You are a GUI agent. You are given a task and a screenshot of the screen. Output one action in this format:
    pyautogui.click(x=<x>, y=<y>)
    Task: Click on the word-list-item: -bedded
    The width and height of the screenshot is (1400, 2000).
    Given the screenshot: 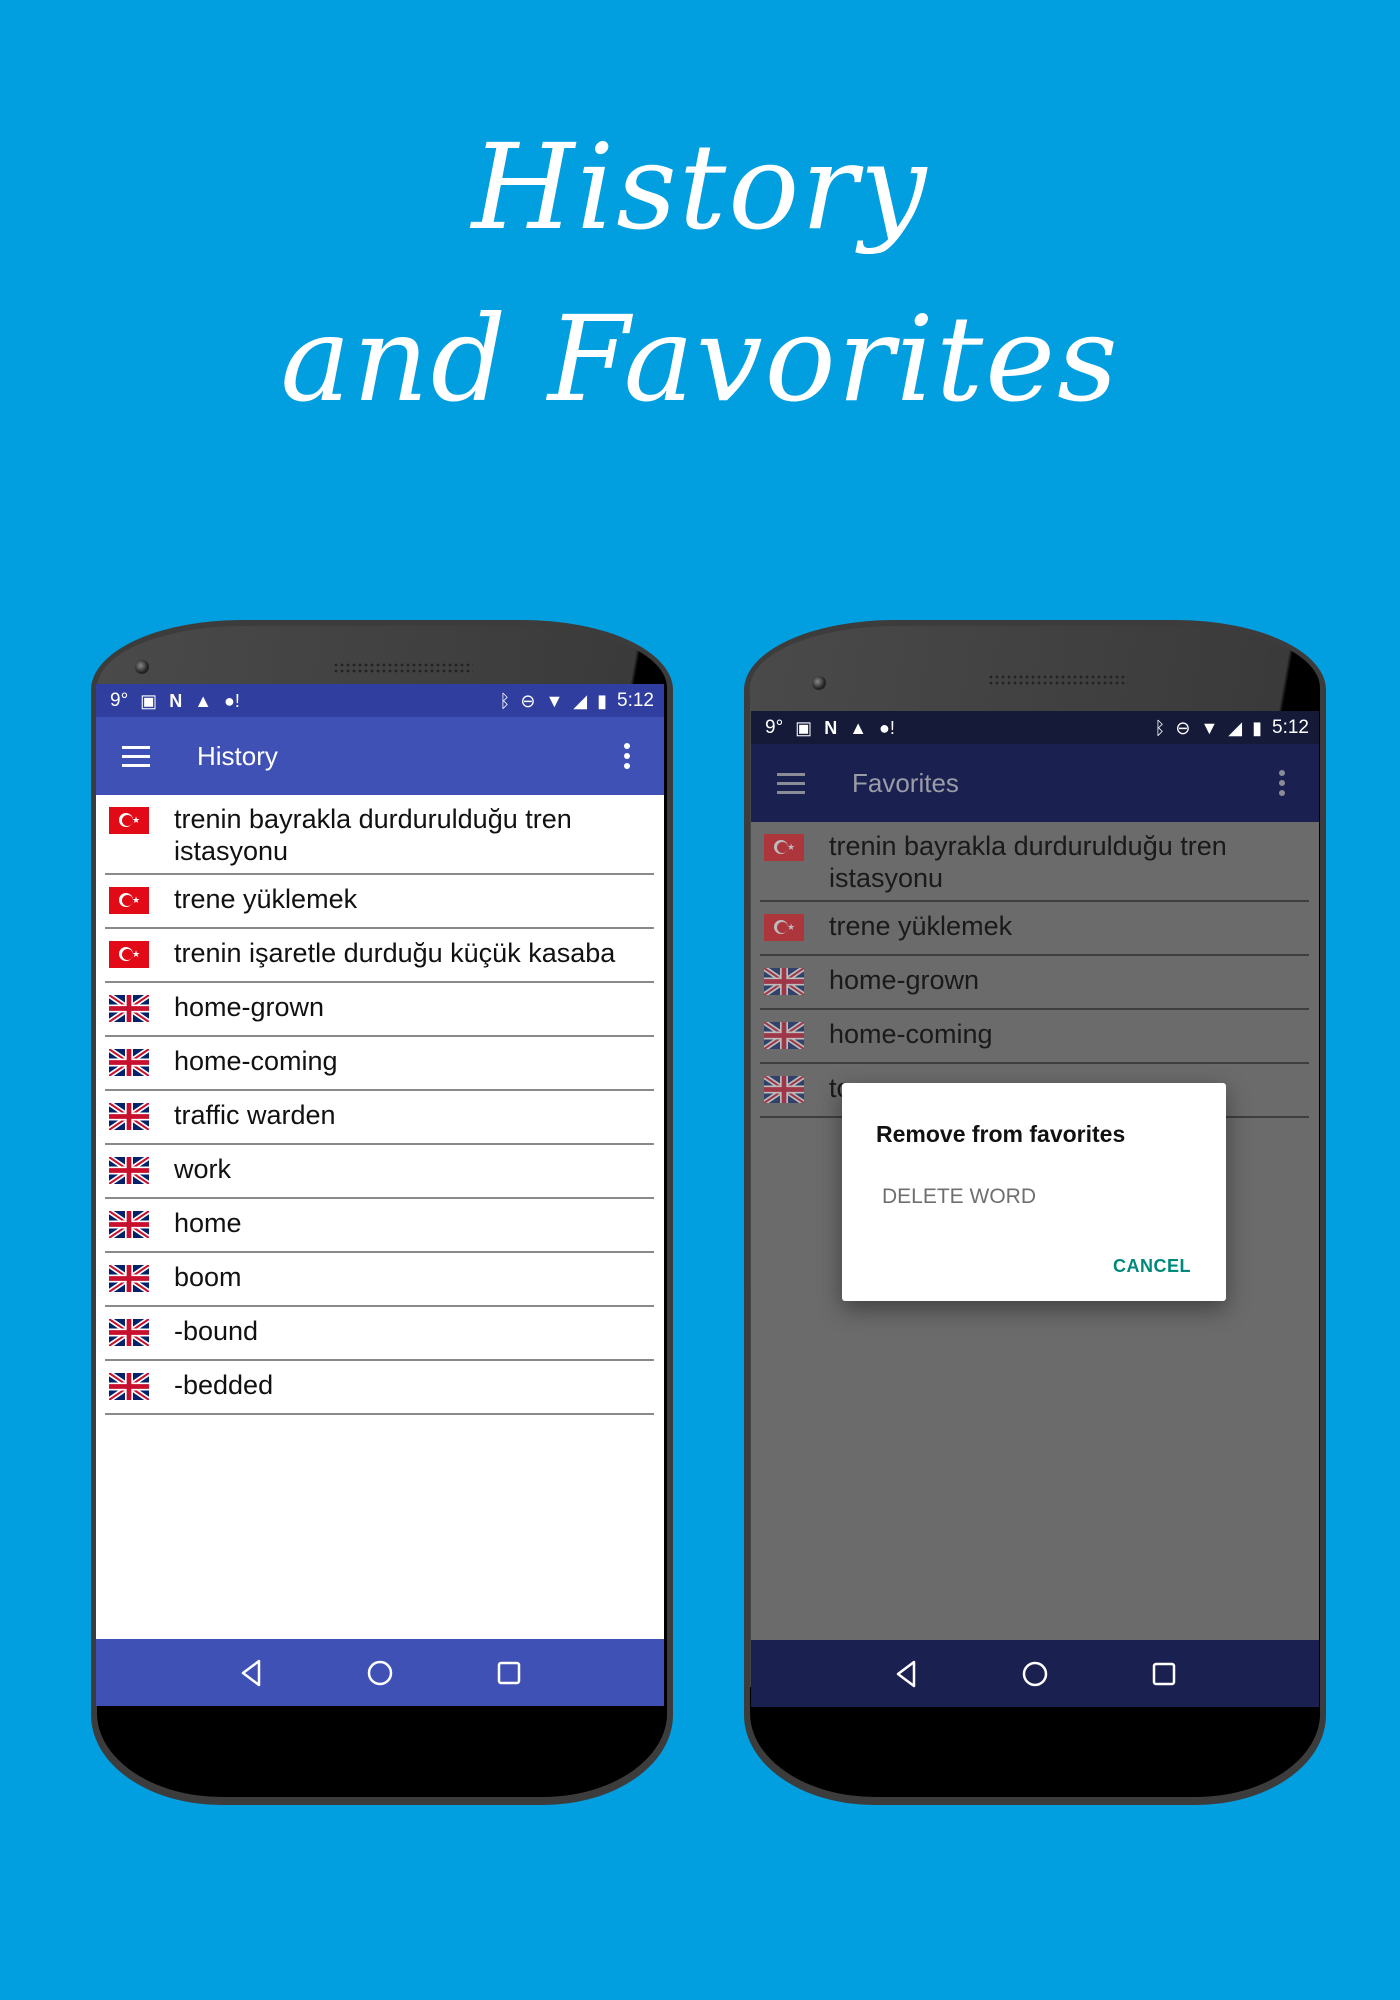 What is the action you would take?
    pyautogui.click(x=379, y=1388)
    